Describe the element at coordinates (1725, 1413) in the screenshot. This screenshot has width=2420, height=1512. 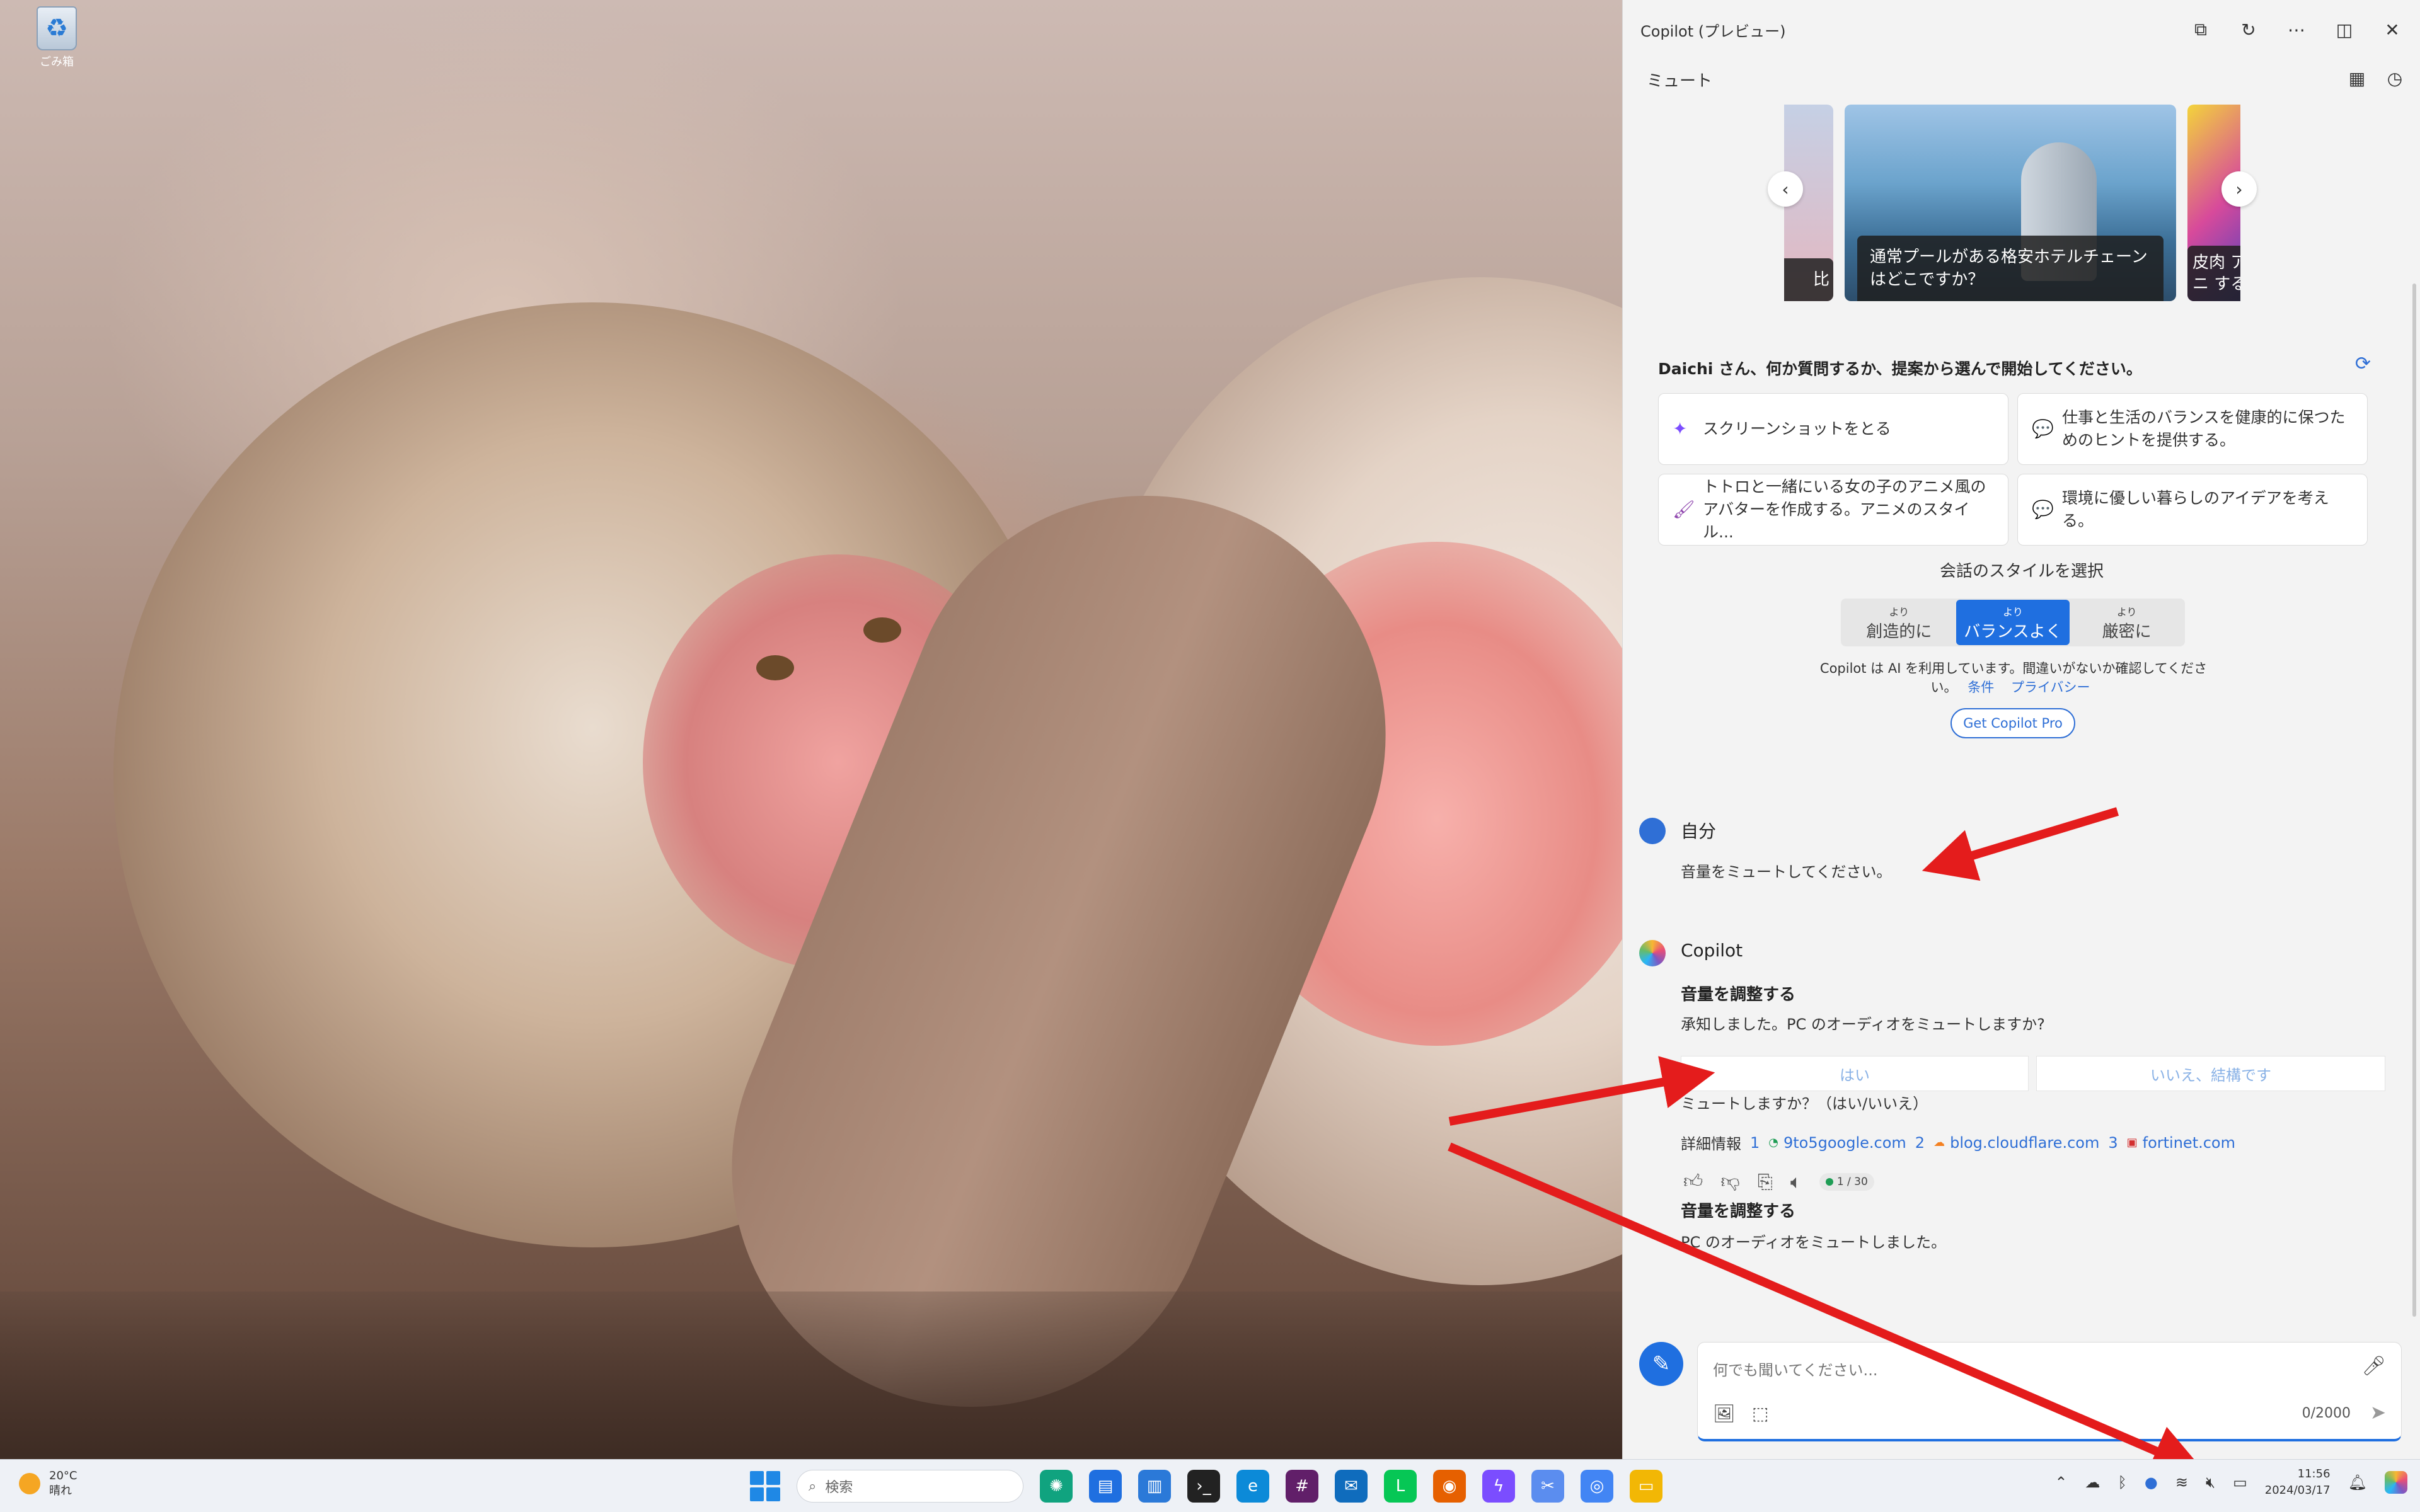
I see `add-image-icon: 🖼︎` at that location.